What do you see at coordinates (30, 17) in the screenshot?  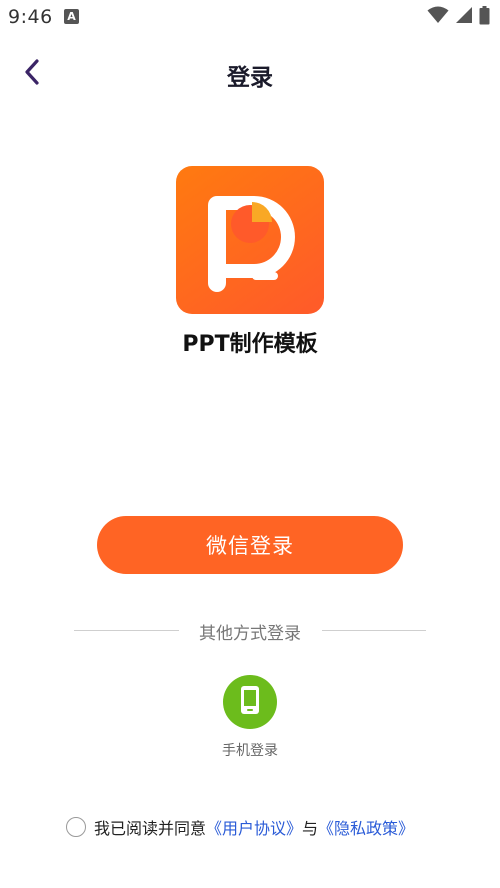 I see `status-time: 9:46` at bounding box center [30, 17].